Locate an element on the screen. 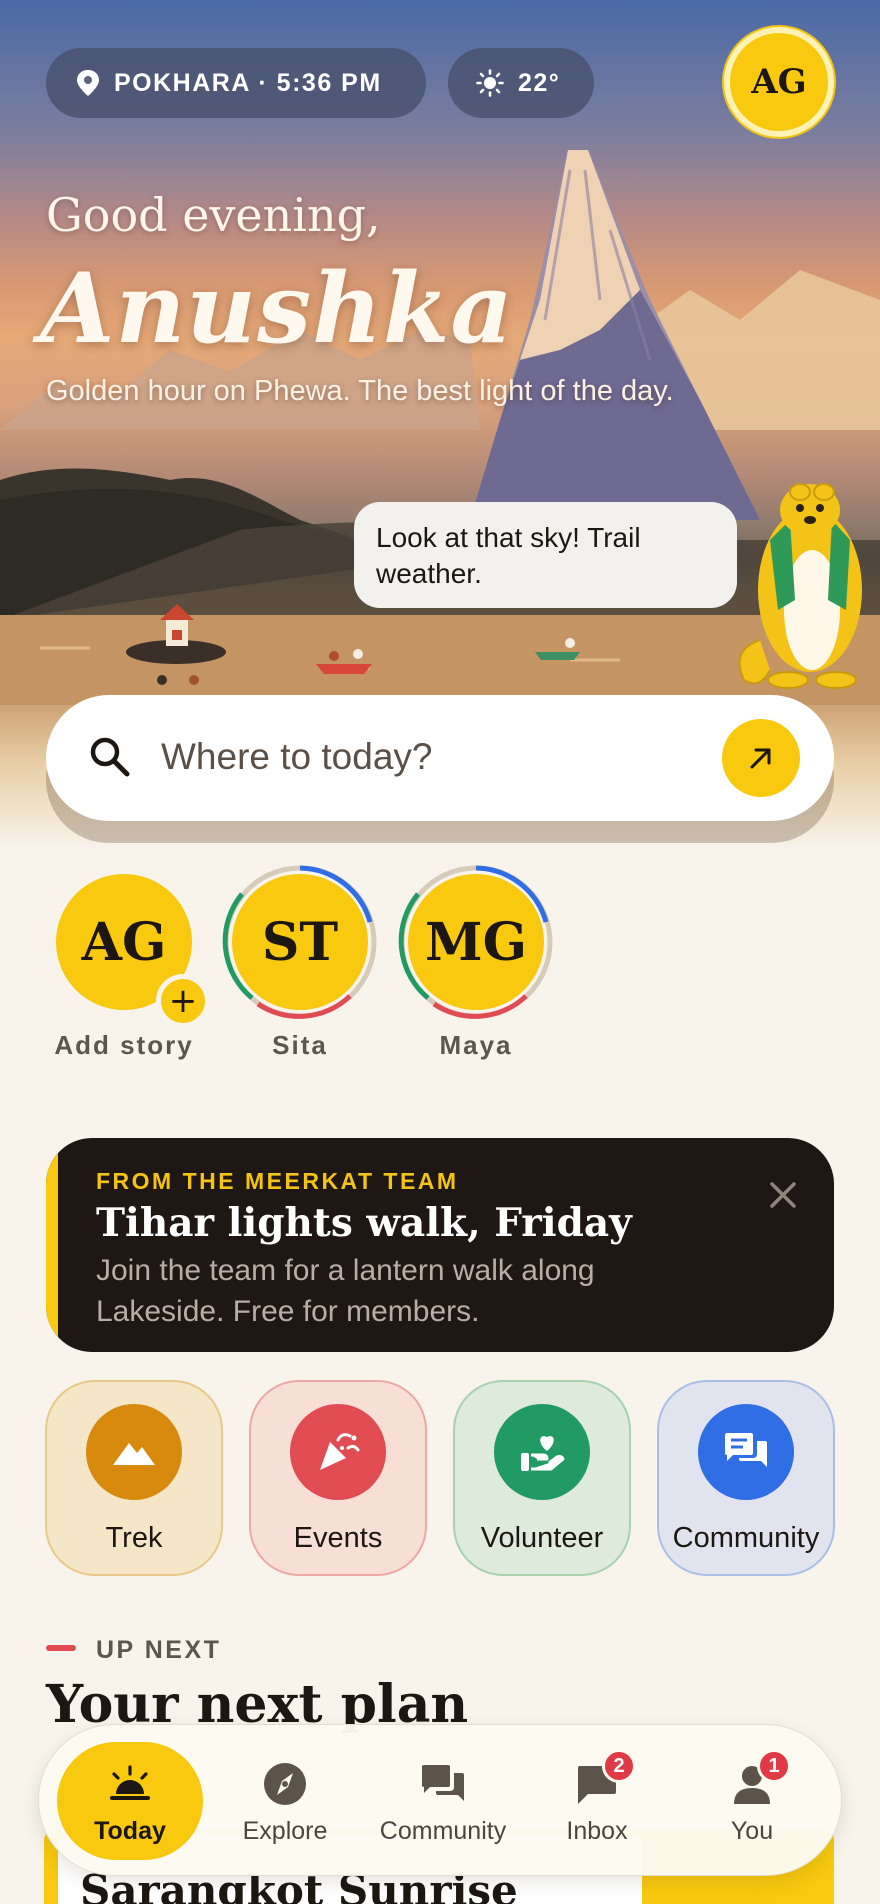  promo-accent-stripe is located at coordinates (52, 1245).